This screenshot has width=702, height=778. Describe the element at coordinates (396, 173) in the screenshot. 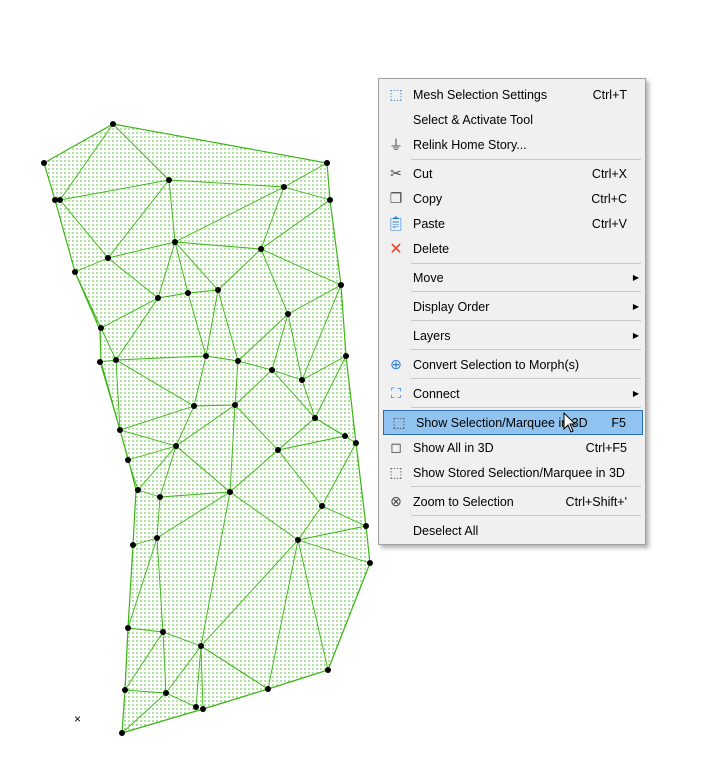

I see `scissors-icon: ✂` at that location.